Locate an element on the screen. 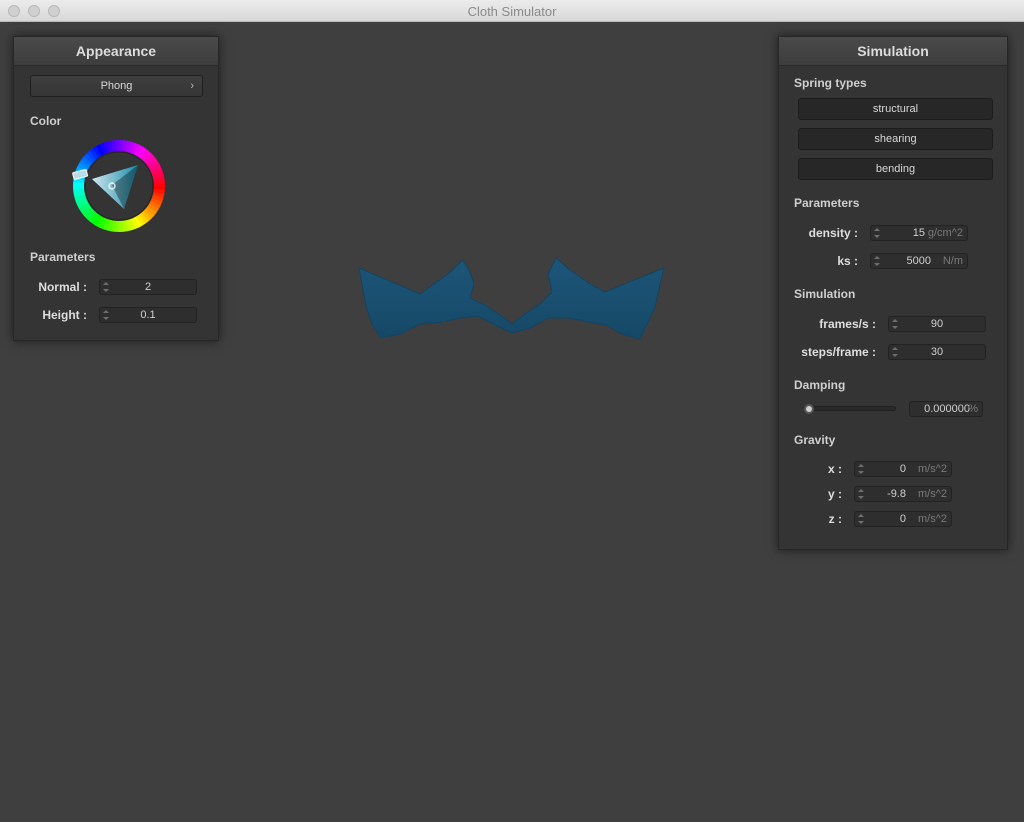 This screenshot has width=1024, height=822. ks-input: 5000 N/m is located at coordinates (919, 261).